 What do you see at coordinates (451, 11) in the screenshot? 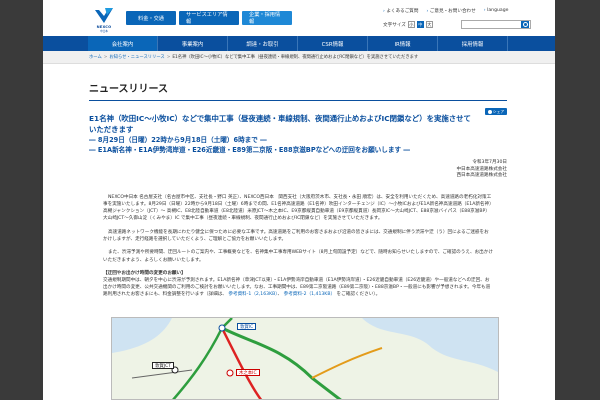
I see `contact-link: ご意見・お問い合わせ` at bounding box center [451, 11].